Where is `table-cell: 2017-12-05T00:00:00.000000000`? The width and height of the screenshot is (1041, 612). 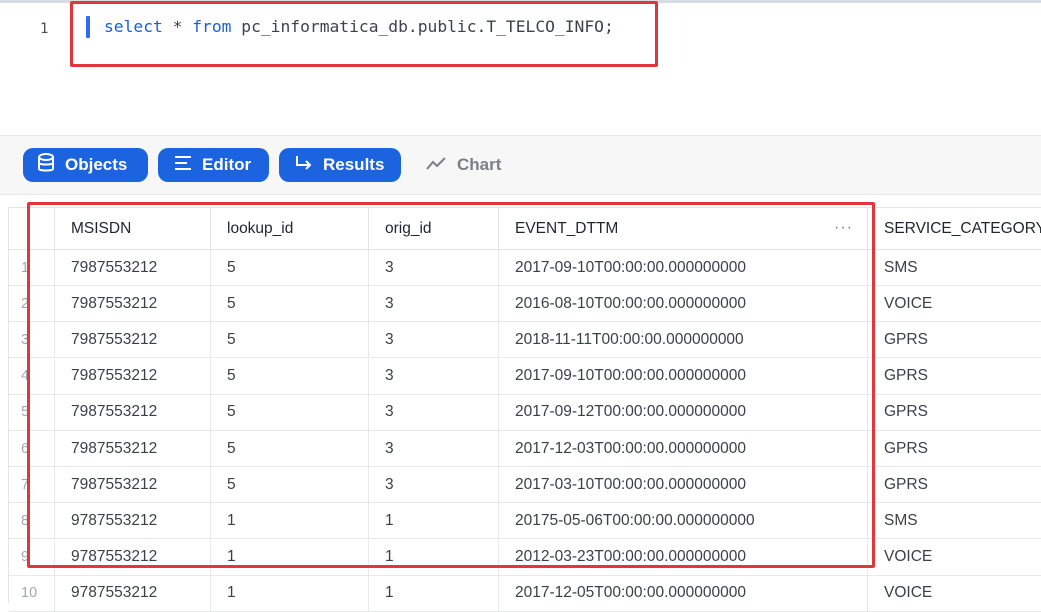 table-cell: 2017-12-05T00:00:00.000000000 is located at coordinates (683, 593).